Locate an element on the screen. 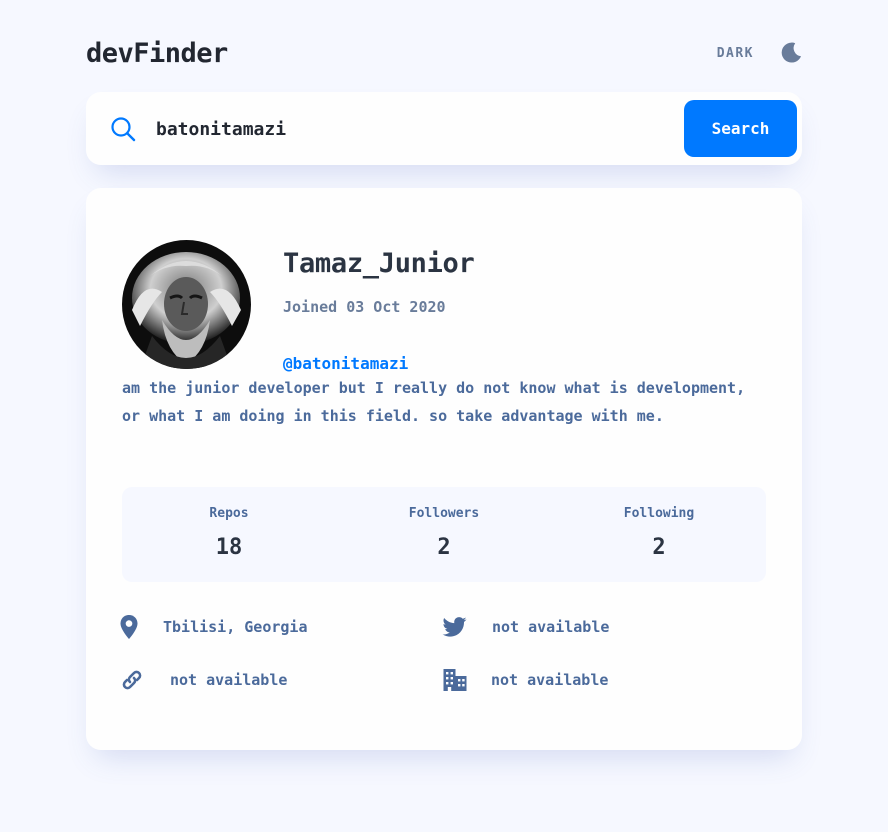 This screenshot has height=832, width=888. location-text: Tbilisi, Georgia is located at coordinates (235, 627).